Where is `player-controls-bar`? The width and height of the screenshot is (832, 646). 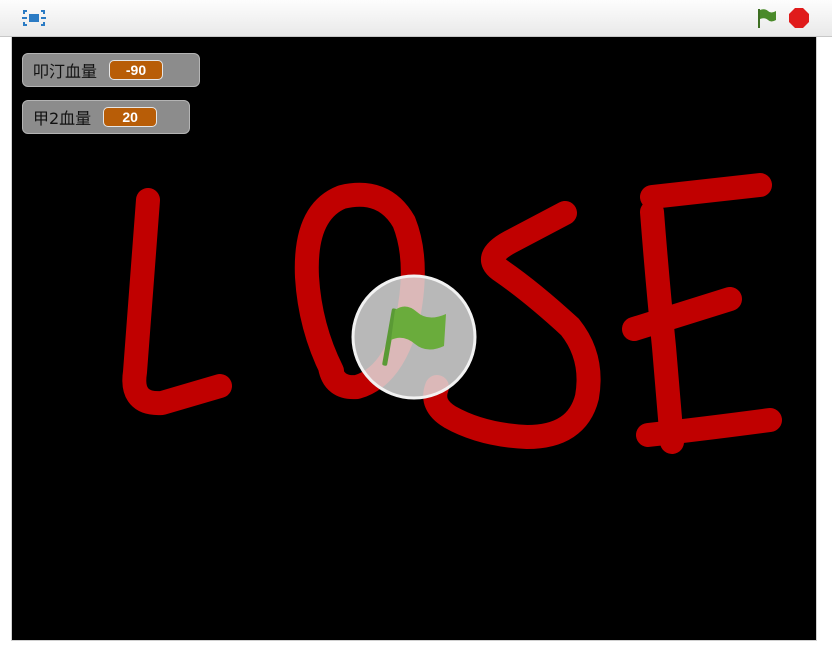 player-controls-bar is located at coordinates (416, 18).